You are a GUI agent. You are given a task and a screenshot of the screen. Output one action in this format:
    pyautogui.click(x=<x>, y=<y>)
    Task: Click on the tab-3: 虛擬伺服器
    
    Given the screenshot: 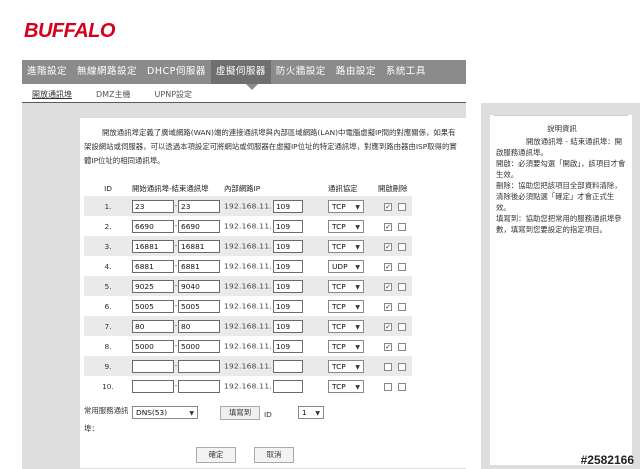 What is the action you would take?
    pyautogui.click(x=240, y=72)
    